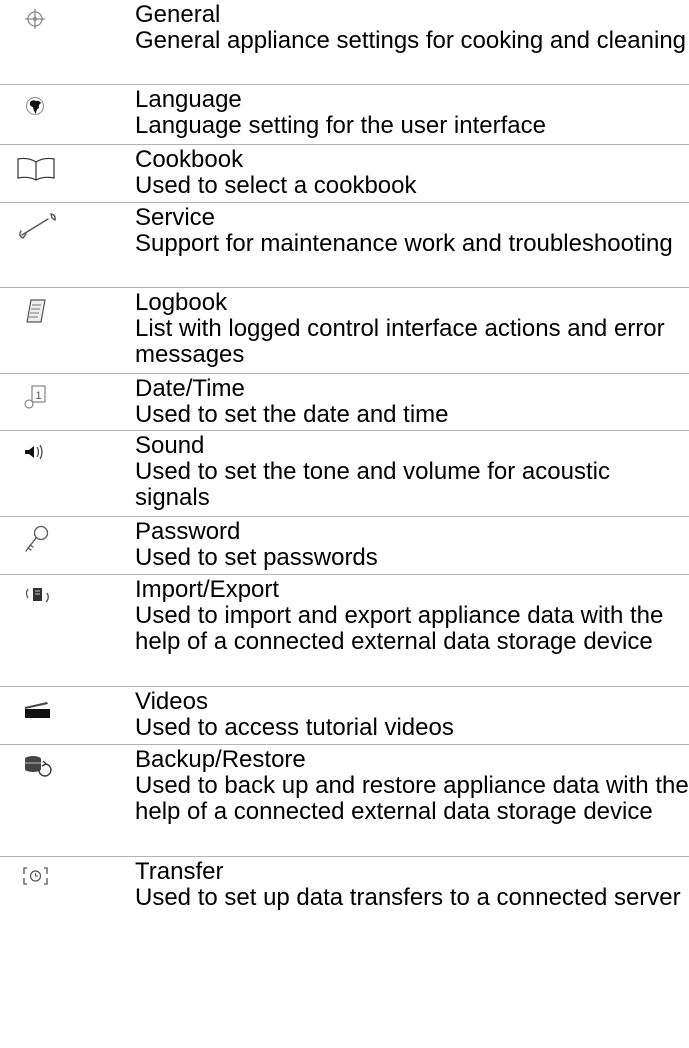 The width and height of the screenshot is (689, 1048). Describe the element at coordinates (340, 125) in the screenshot. I see `row-description: Language setting for the user interface` at that location.